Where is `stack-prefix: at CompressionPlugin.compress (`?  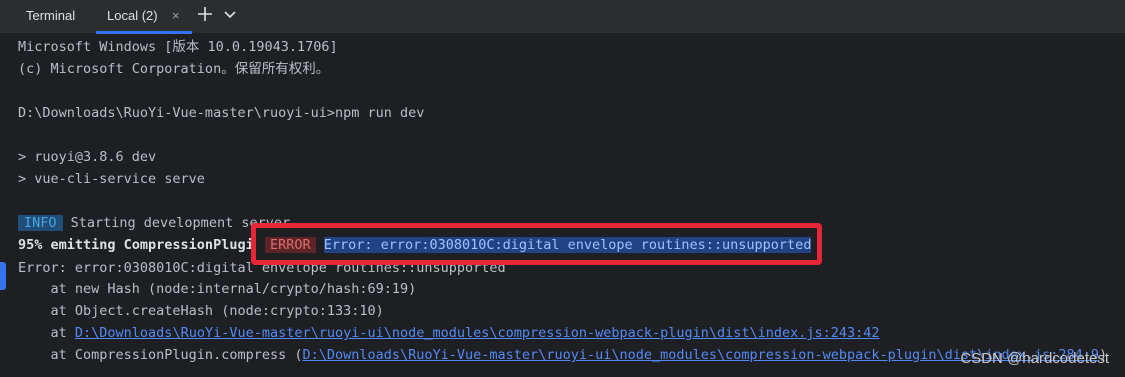 stack-prefix: at CompressionPlugin.compress ( is located at coordinates (160, 355).